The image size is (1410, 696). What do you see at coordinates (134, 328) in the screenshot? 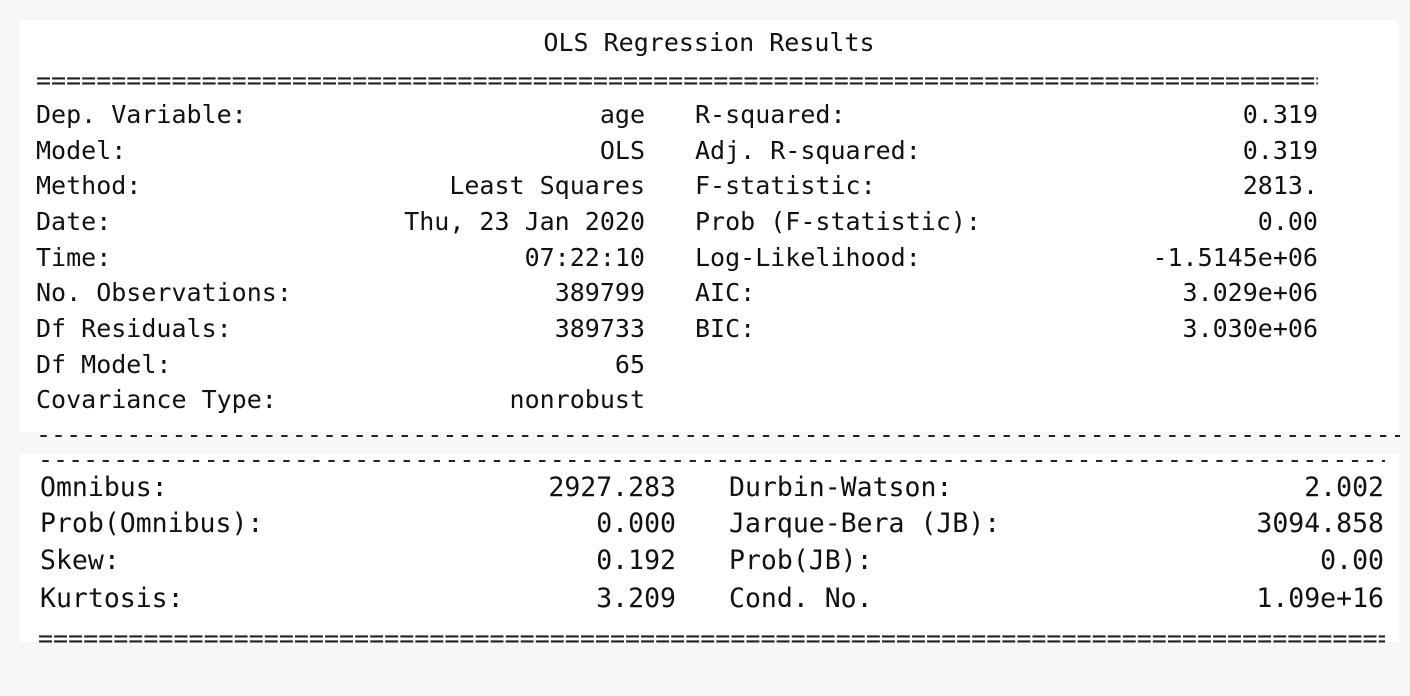
I see `summary-left-label: Df Residuals:` at bounding box center [134, 328].